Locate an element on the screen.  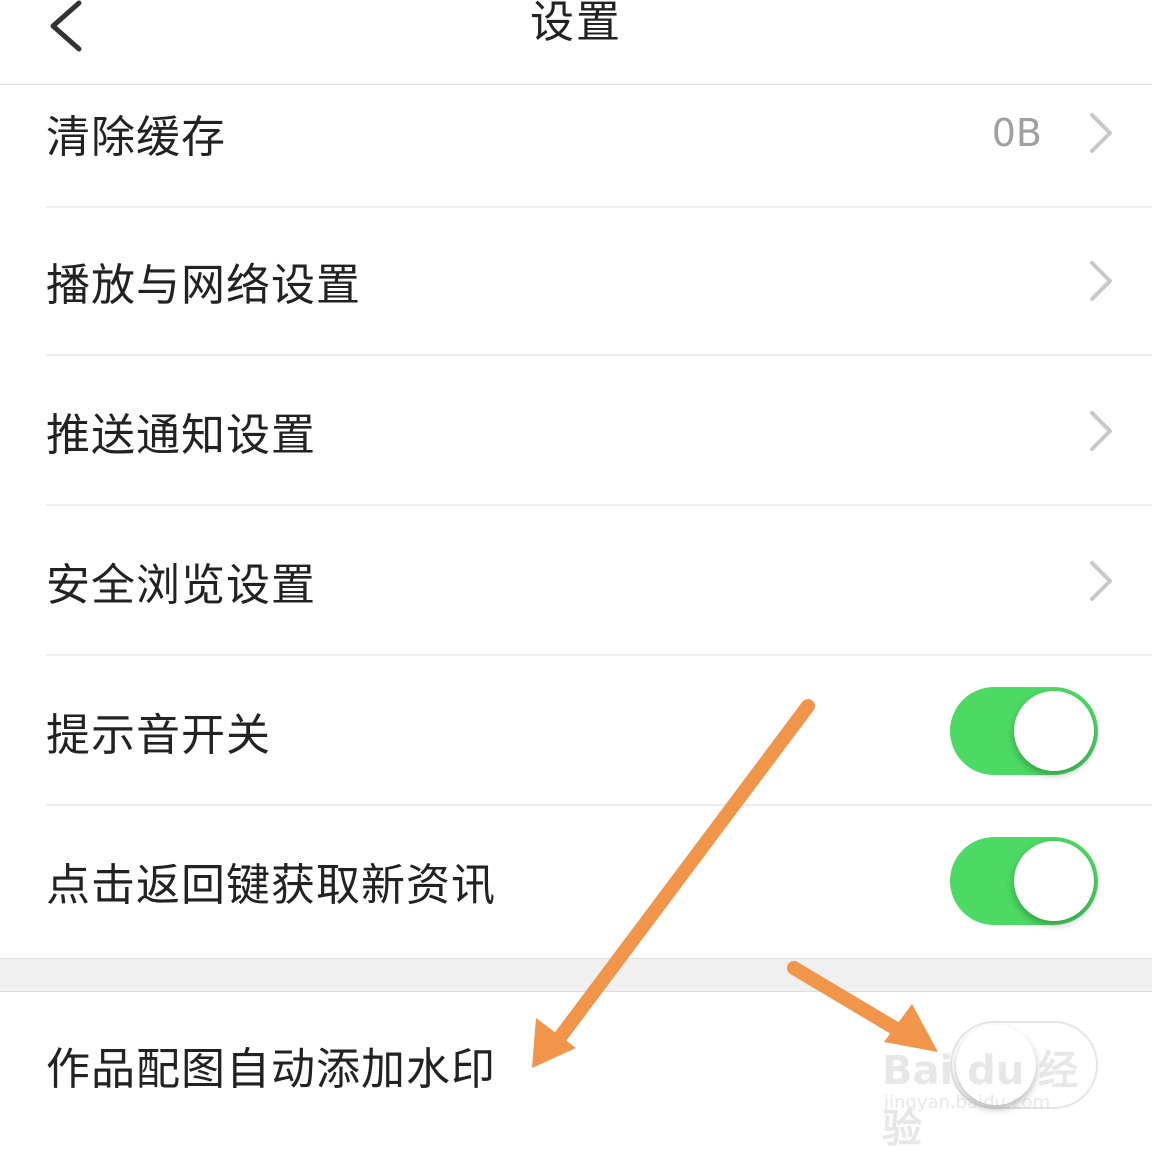
baidu-jingyan-watermark: Bai du 经验 jingyan.baidu.com is located at coordinates (990, 1081).